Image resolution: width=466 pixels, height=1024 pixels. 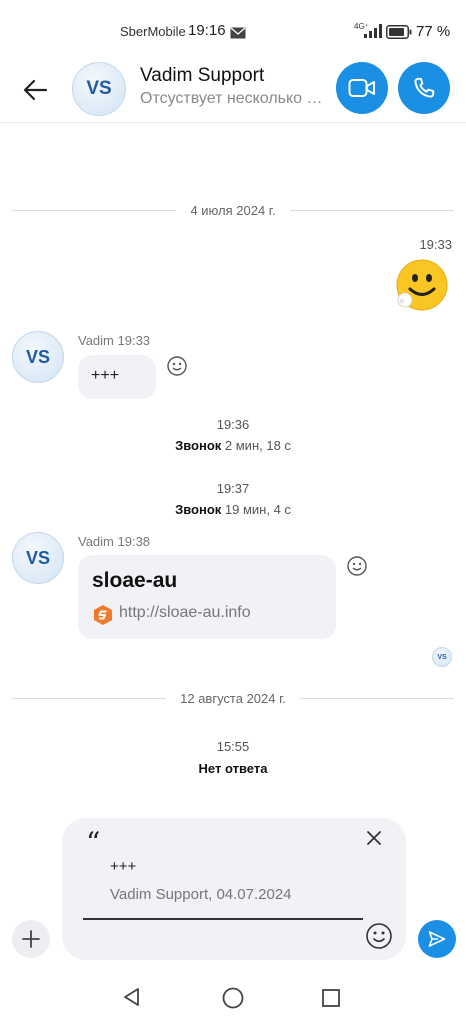 What do you see at coordinates (373, 33) in the screenshot?
I see `signal-icon` at bounding box center [373, 33].